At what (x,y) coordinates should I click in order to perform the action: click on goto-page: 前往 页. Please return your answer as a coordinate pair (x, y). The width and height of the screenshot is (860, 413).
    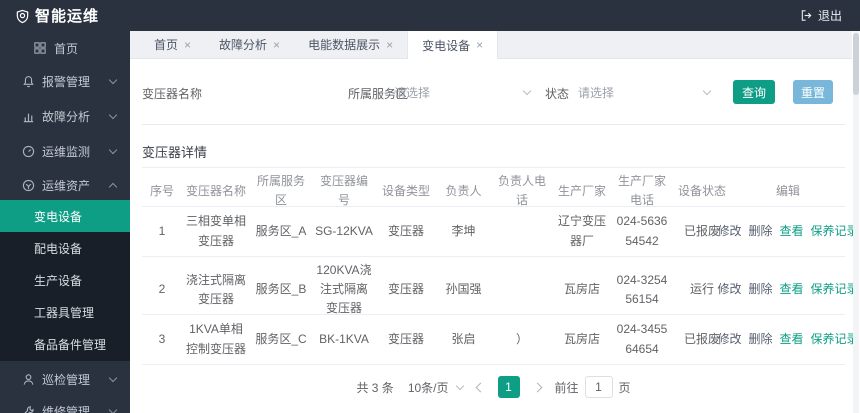
    Looking at the image, I should click on (593, 387).